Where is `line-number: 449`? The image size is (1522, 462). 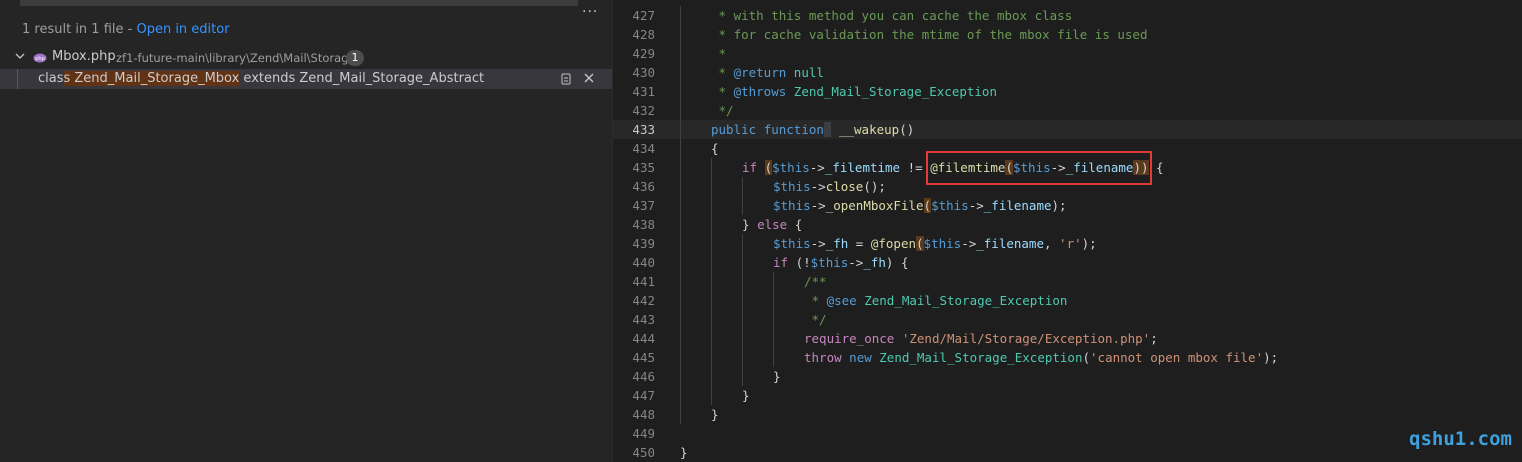 line-number: 449 is located at coordinates (643, 433).